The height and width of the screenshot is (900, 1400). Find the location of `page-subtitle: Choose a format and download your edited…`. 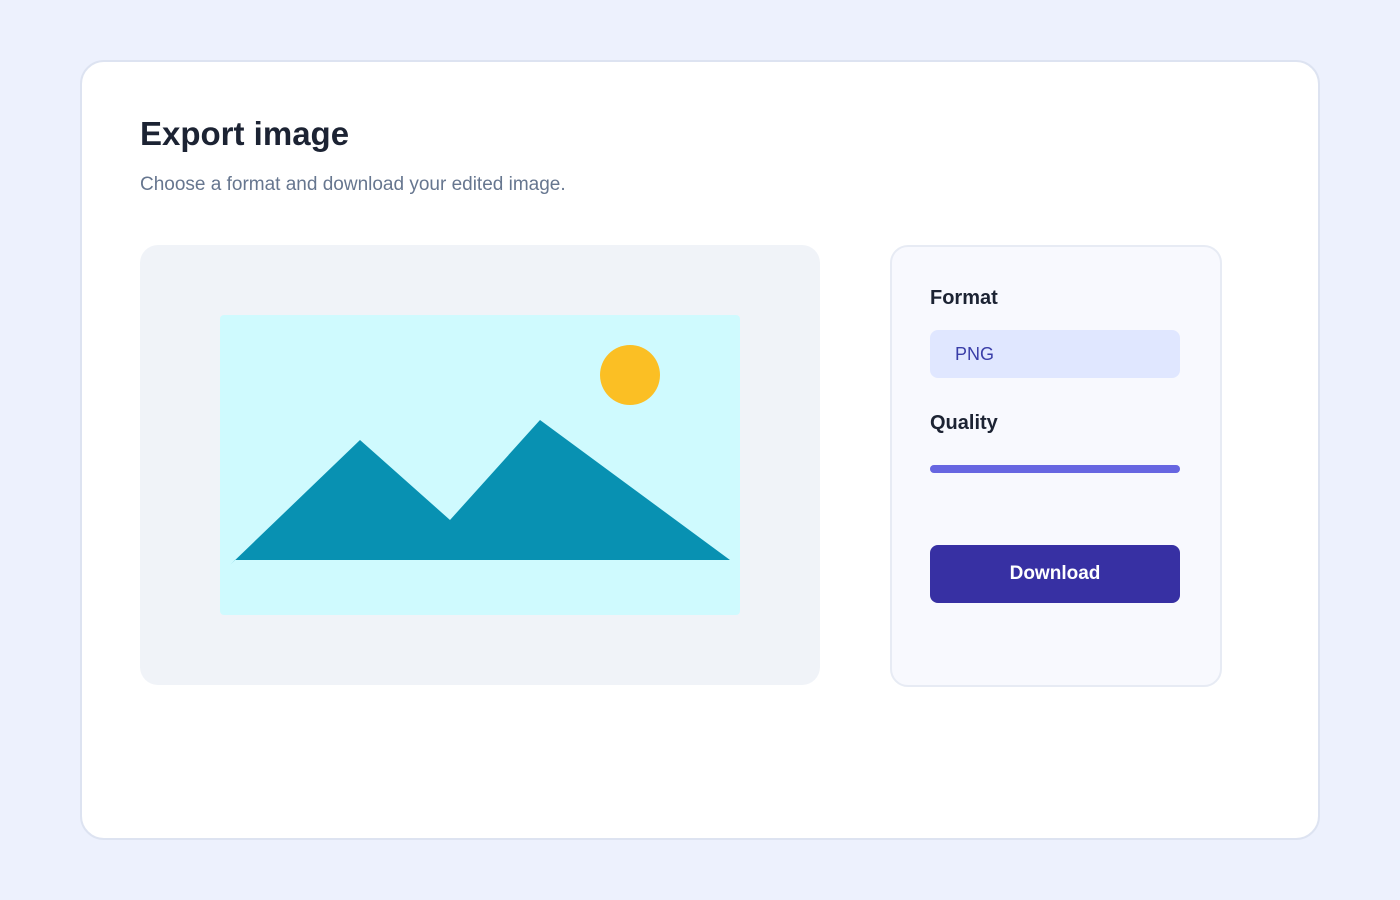

page-subtitle: Choose a format and download your edited… is located at coordinates (353, 184).